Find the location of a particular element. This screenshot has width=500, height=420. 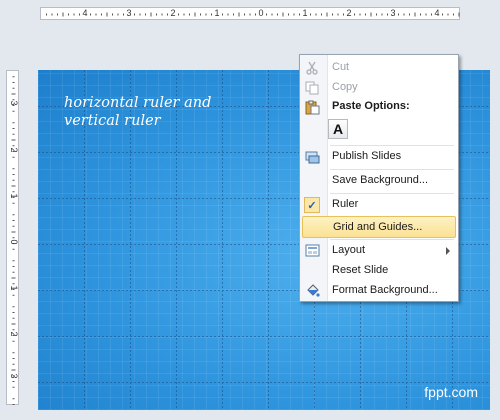

menu-label-reset-slide: Reset Slide is located at coordinates (360, 270).